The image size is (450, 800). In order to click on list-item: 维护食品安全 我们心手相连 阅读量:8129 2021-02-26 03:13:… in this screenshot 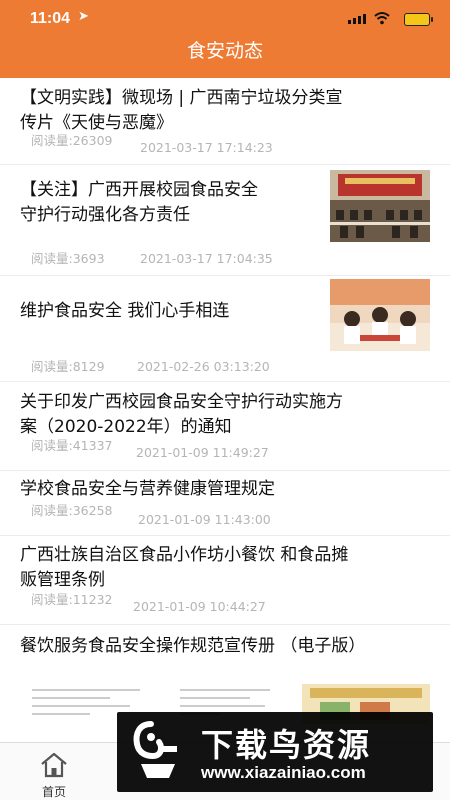, I will do `click(225, 329)`.